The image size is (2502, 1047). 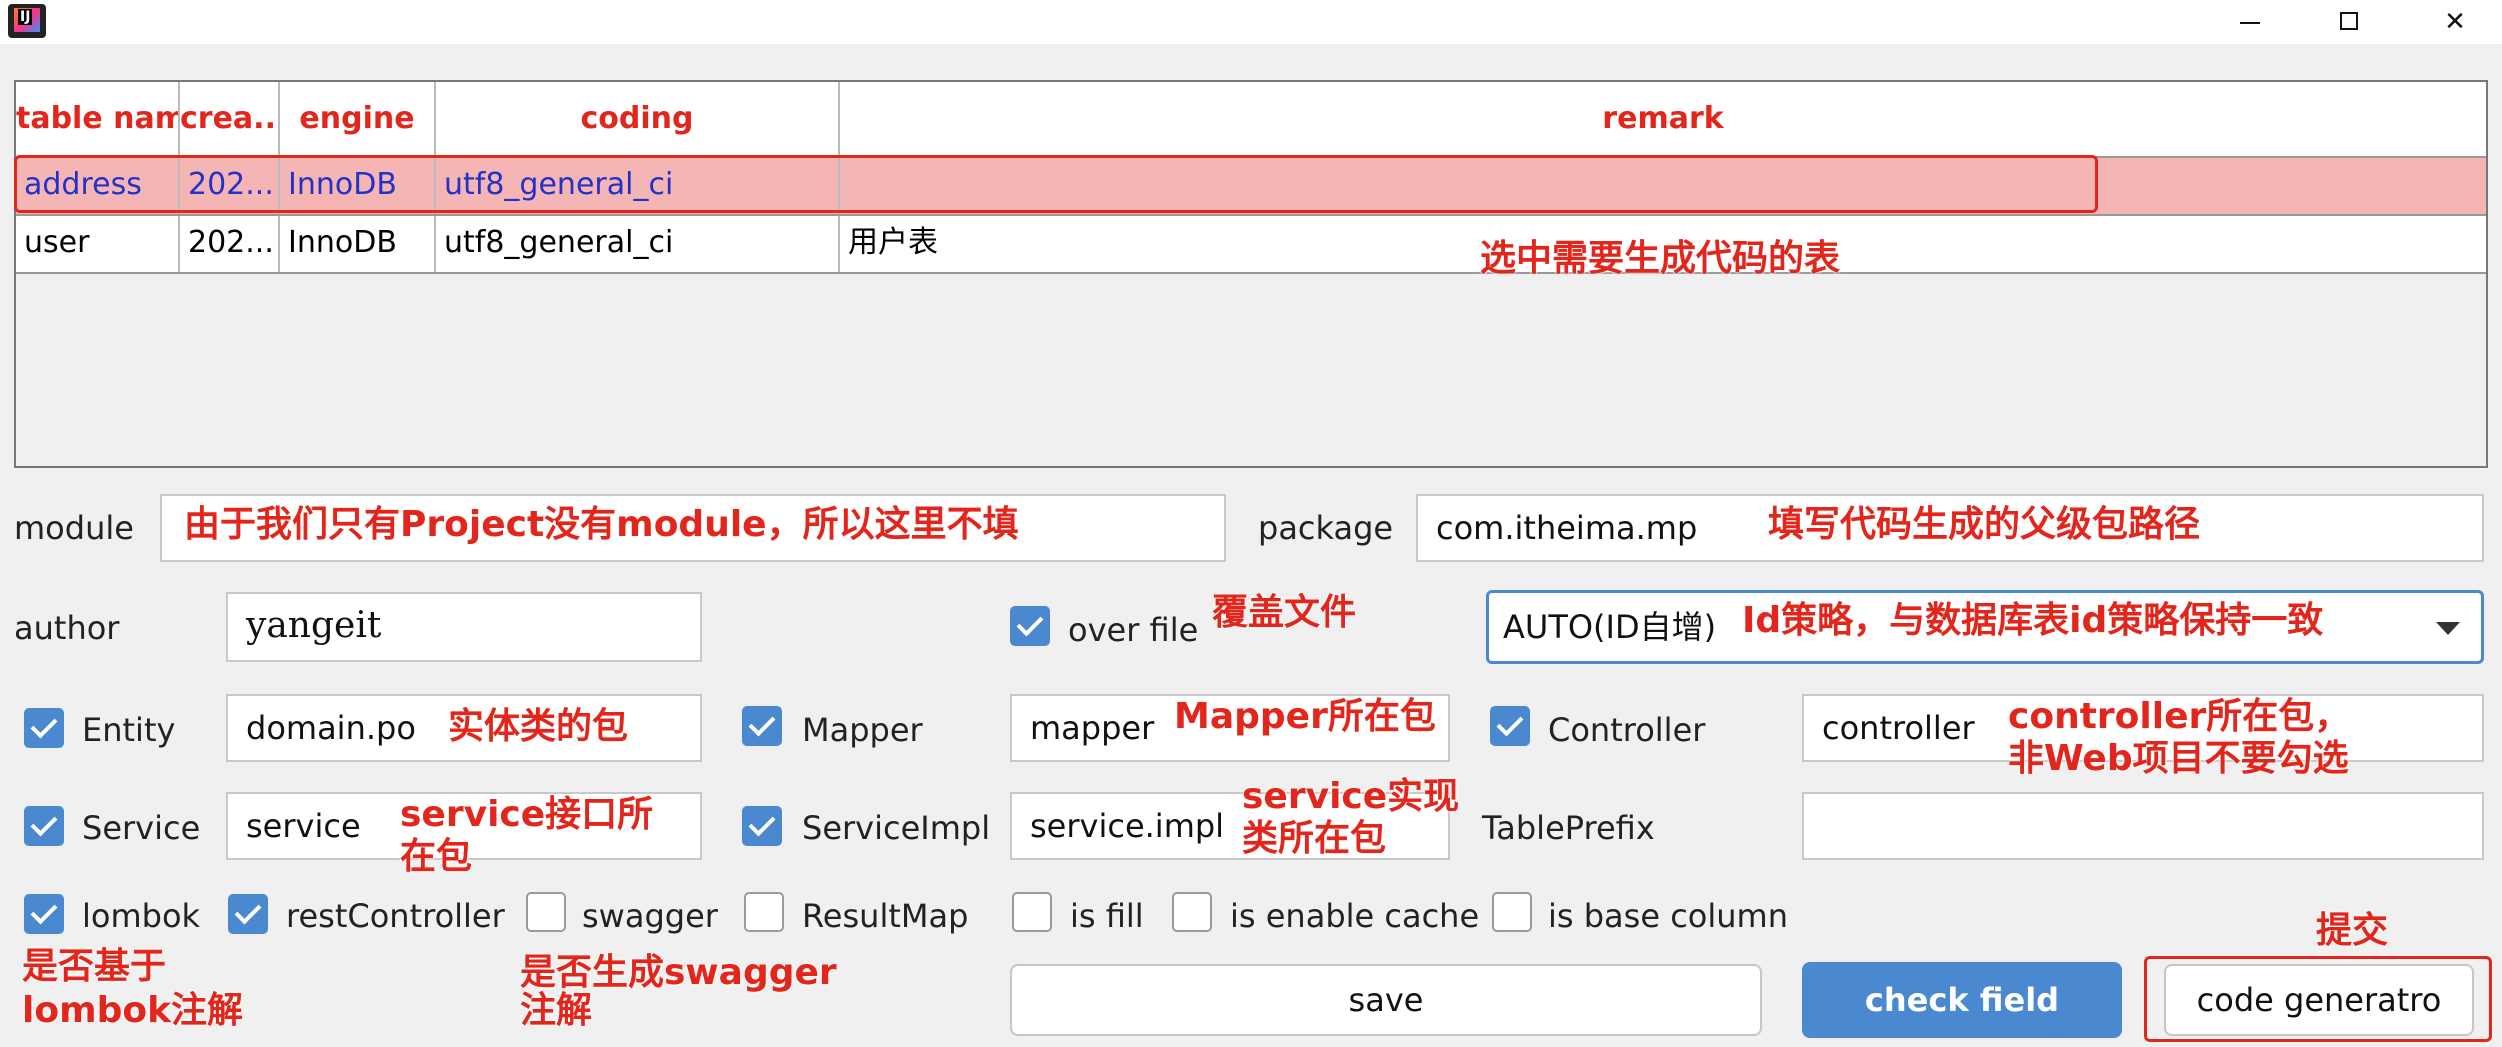 What do you see at coordinates (44, 728) in the screenshot?
I see `entity-checkbox` at bounding box center [44, 728].